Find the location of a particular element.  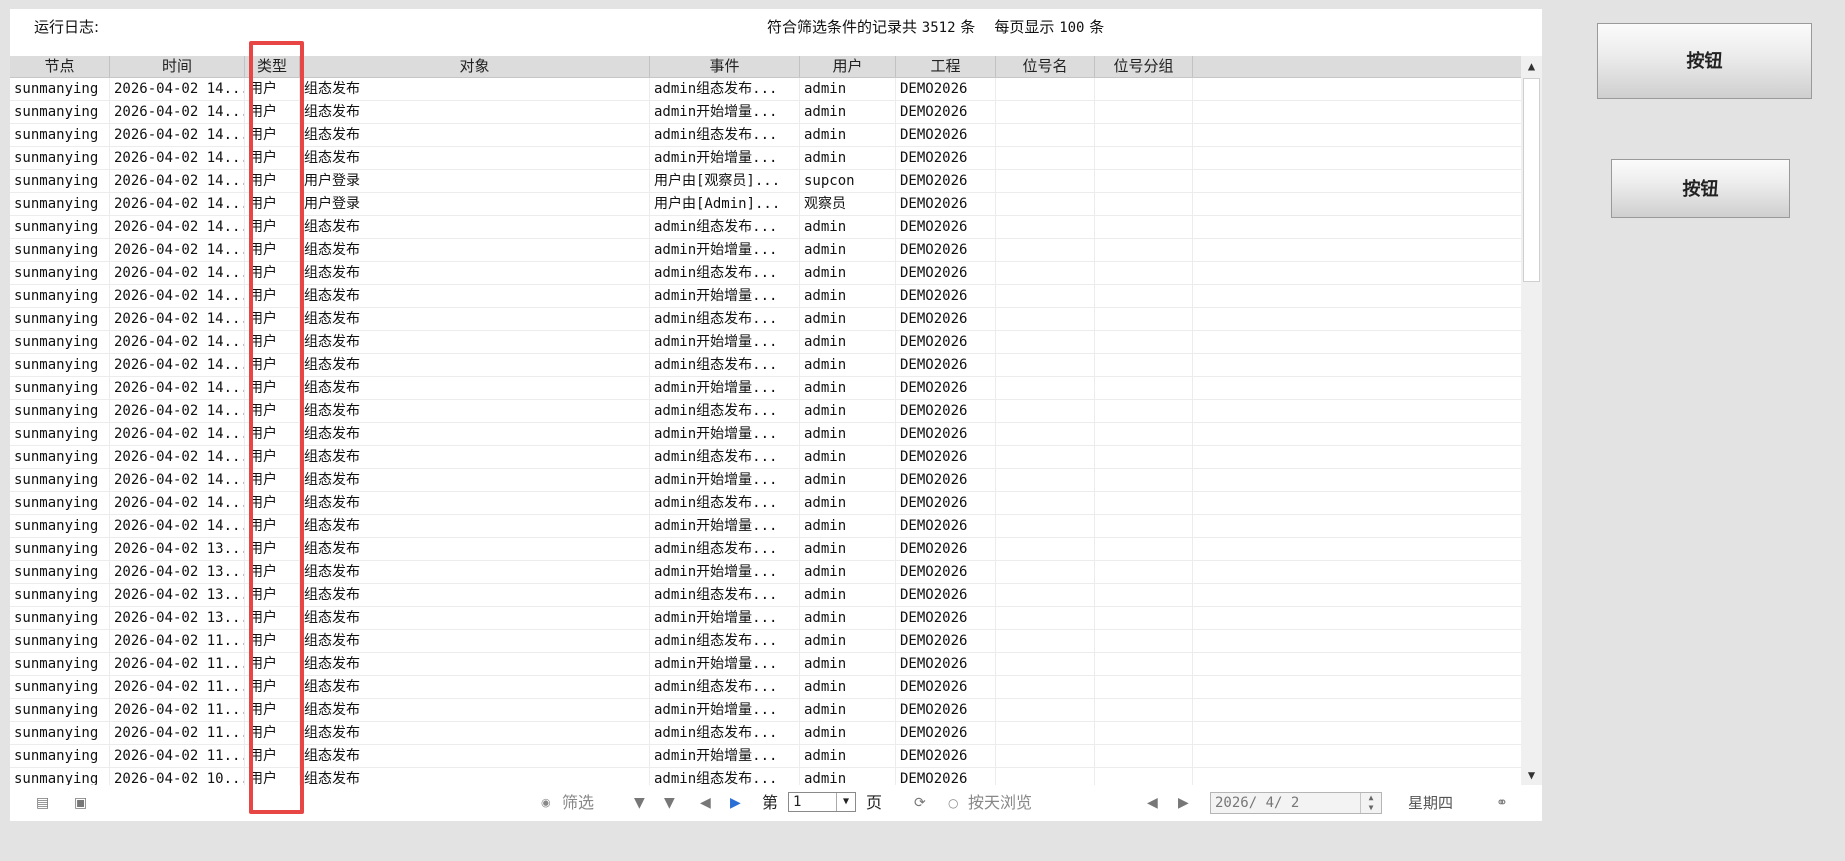

column-header-user: 用户 is located at coordinates (848, 66).